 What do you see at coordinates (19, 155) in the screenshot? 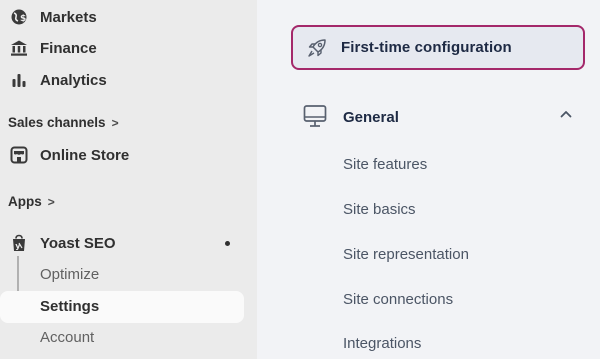
I see `store-icon` at bounding box center [19, 155].